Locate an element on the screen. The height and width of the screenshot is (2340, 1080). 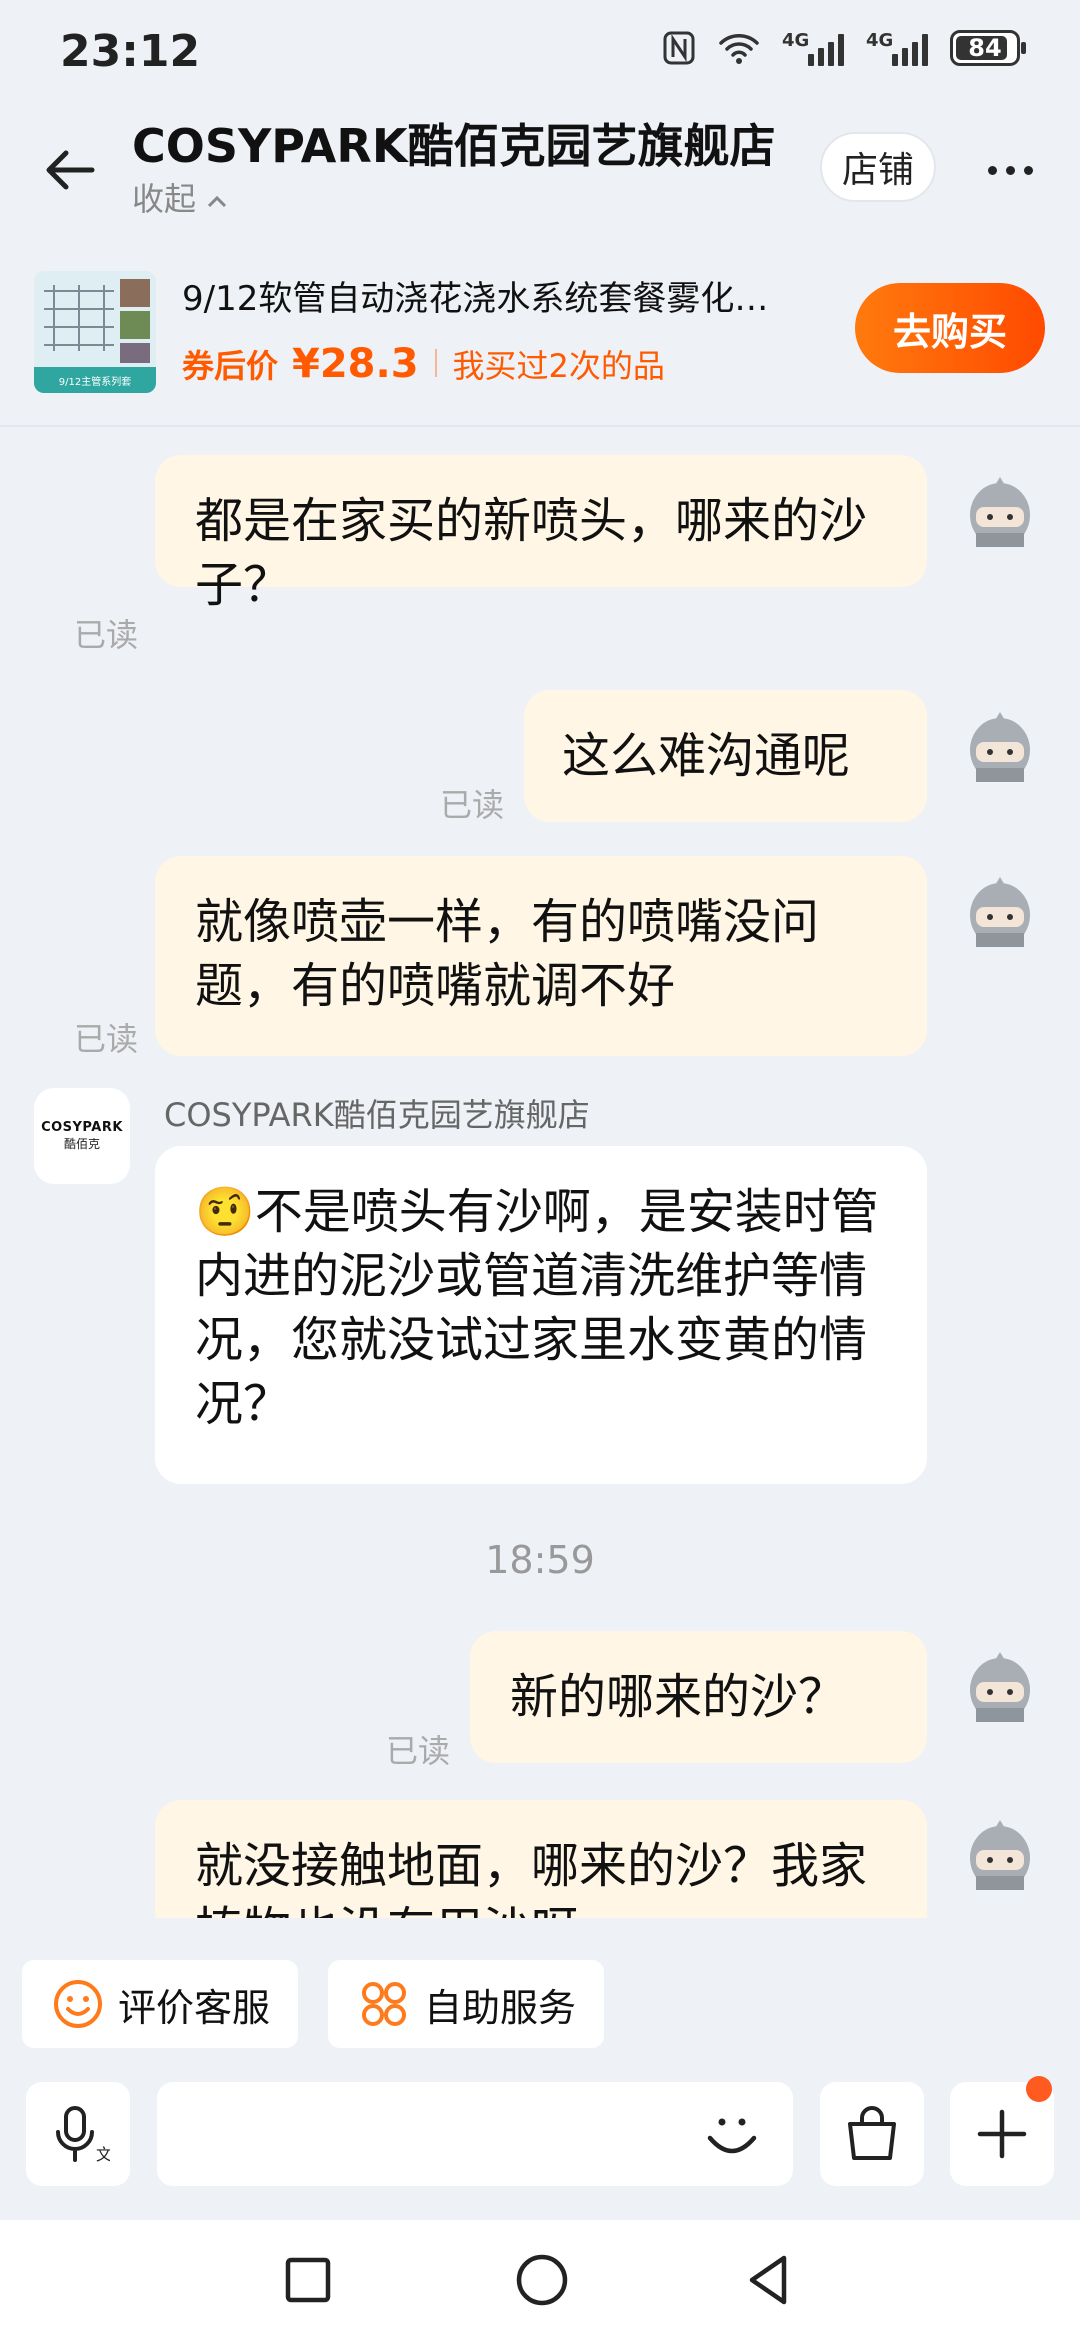
rate-service-button: 评价客服 is located at coordinates (160, 2004).